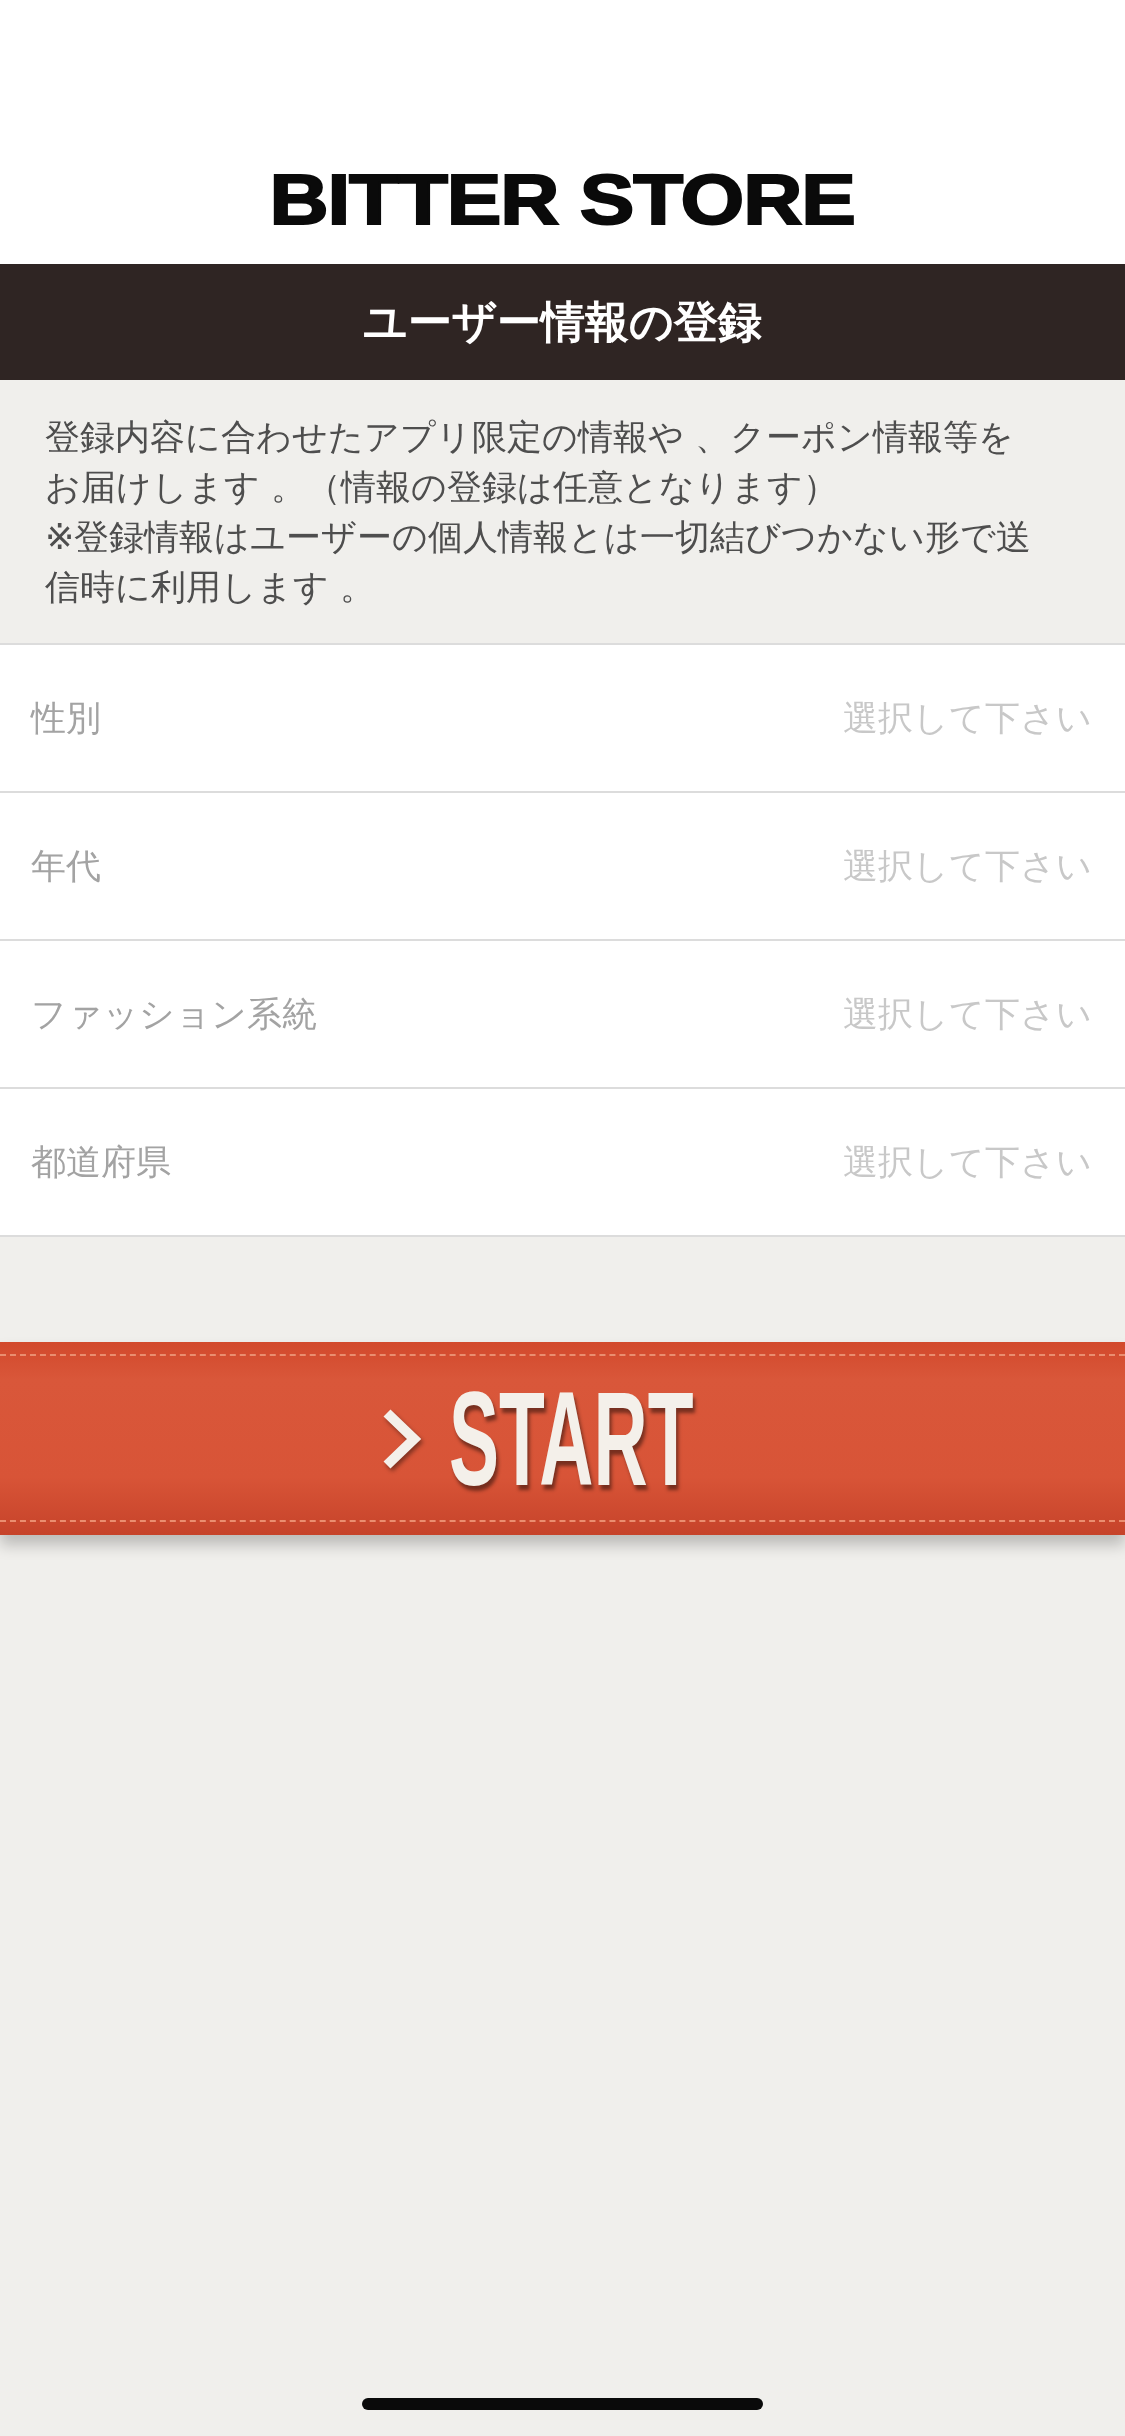 Image resolution: width=1125 pixels, height=2436 pixels. I want to click on chevron-right-icon, so click(401, 1438).